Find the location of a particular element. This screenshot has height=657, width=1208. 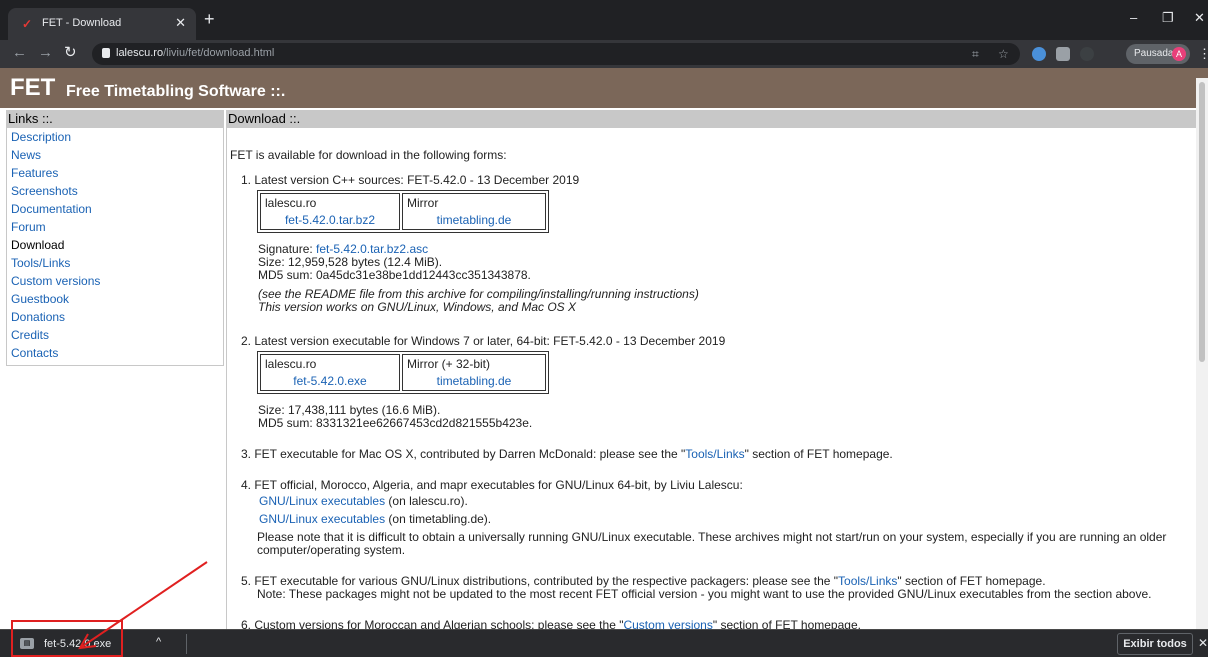

translate-icon: ⌗ is located at coordinates (975, 54).